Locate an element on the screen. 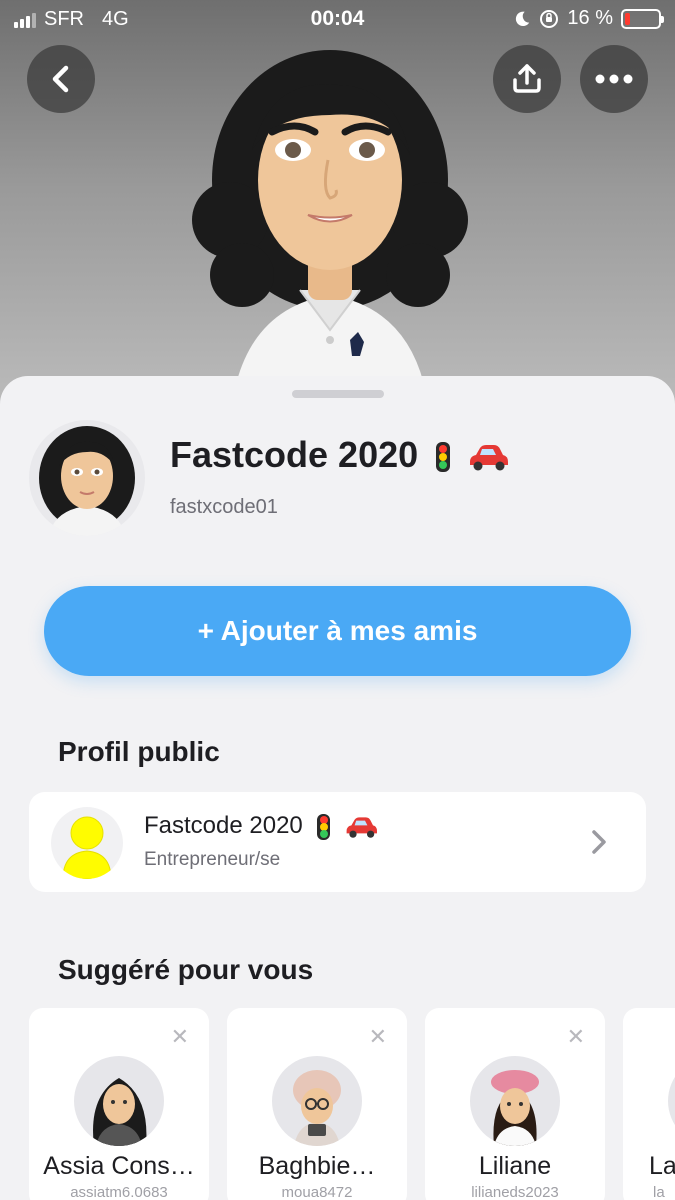  battery-percent: 16 % is located at coordinates (590, 18).